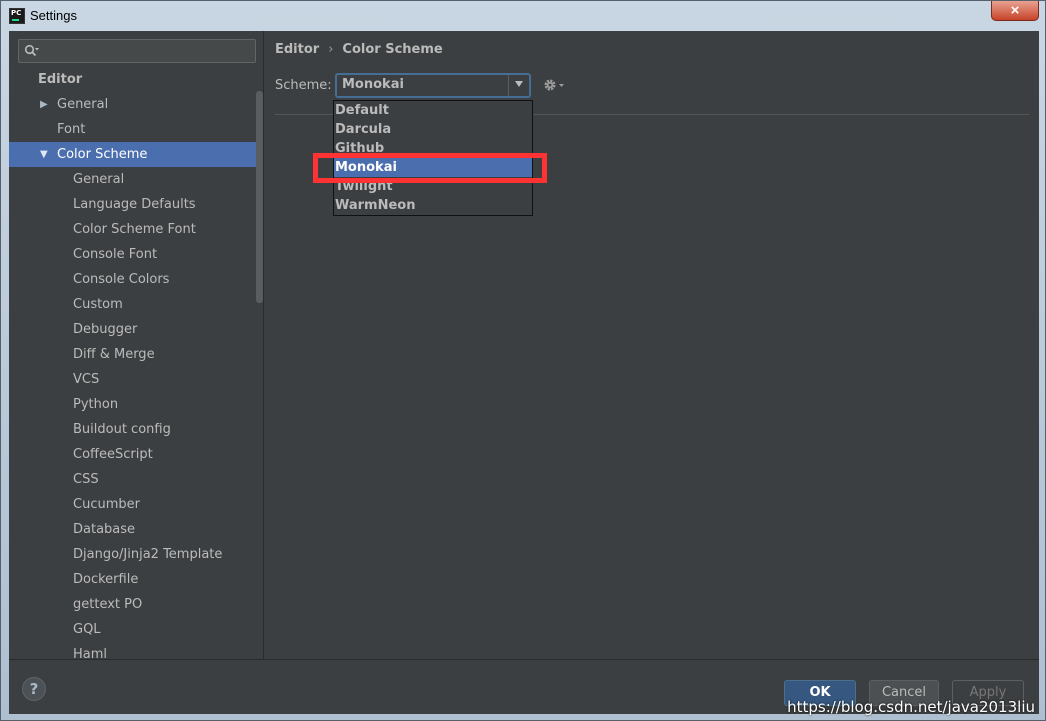 This screenshot has height=721, width=1046. What do you see at coordinates (433, 110) in the screenshot?
I see `scheme-option: Default` at bounding box center [433, 110].